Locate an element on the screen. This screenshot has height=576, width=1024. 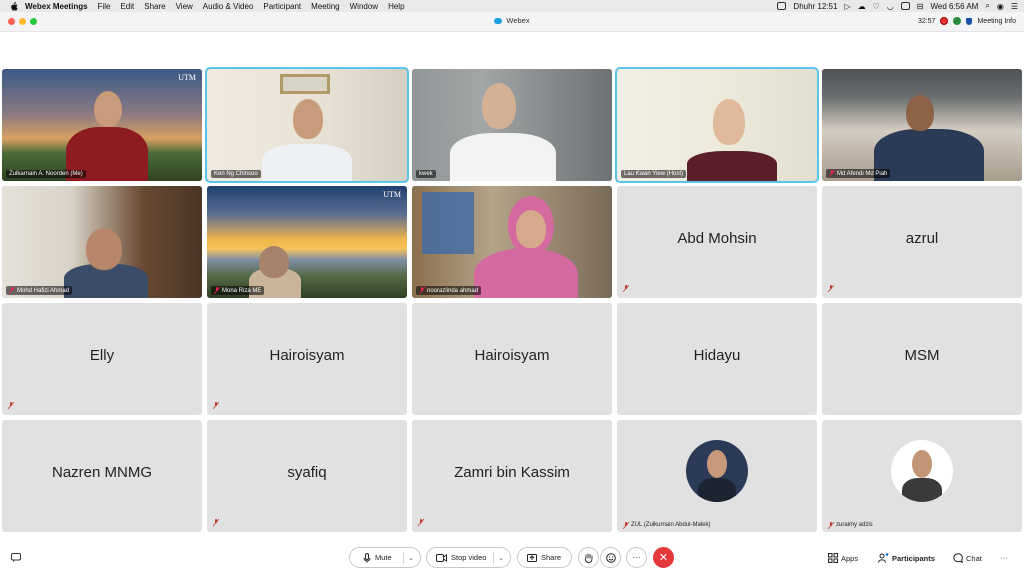
overflow-menu-icon: ··· is located at coordinates (1004, 557).